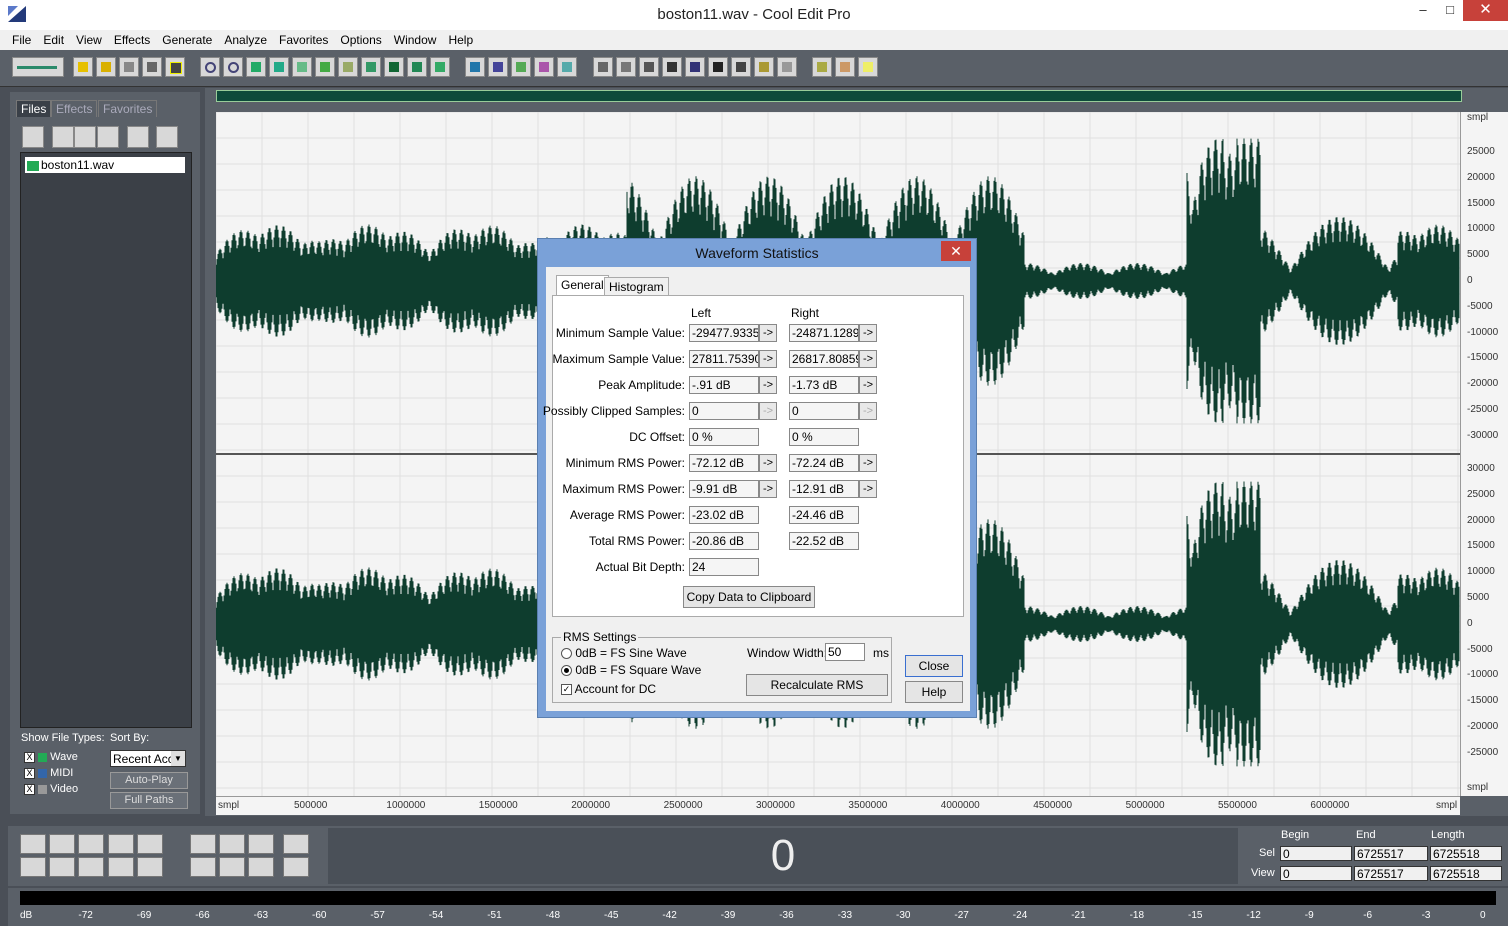 This screenshot has height=926, width=1508. What do you see at coordinates (21, 40) in the screenshot?
I see `menu-file: File` at bounding box center [21, 40].